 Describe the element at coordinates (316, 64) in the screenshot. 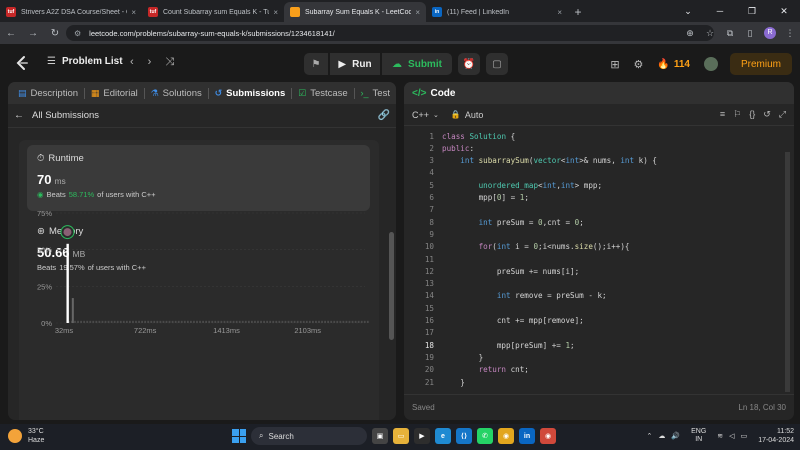

I see `debug-button: ⚑` at that location.